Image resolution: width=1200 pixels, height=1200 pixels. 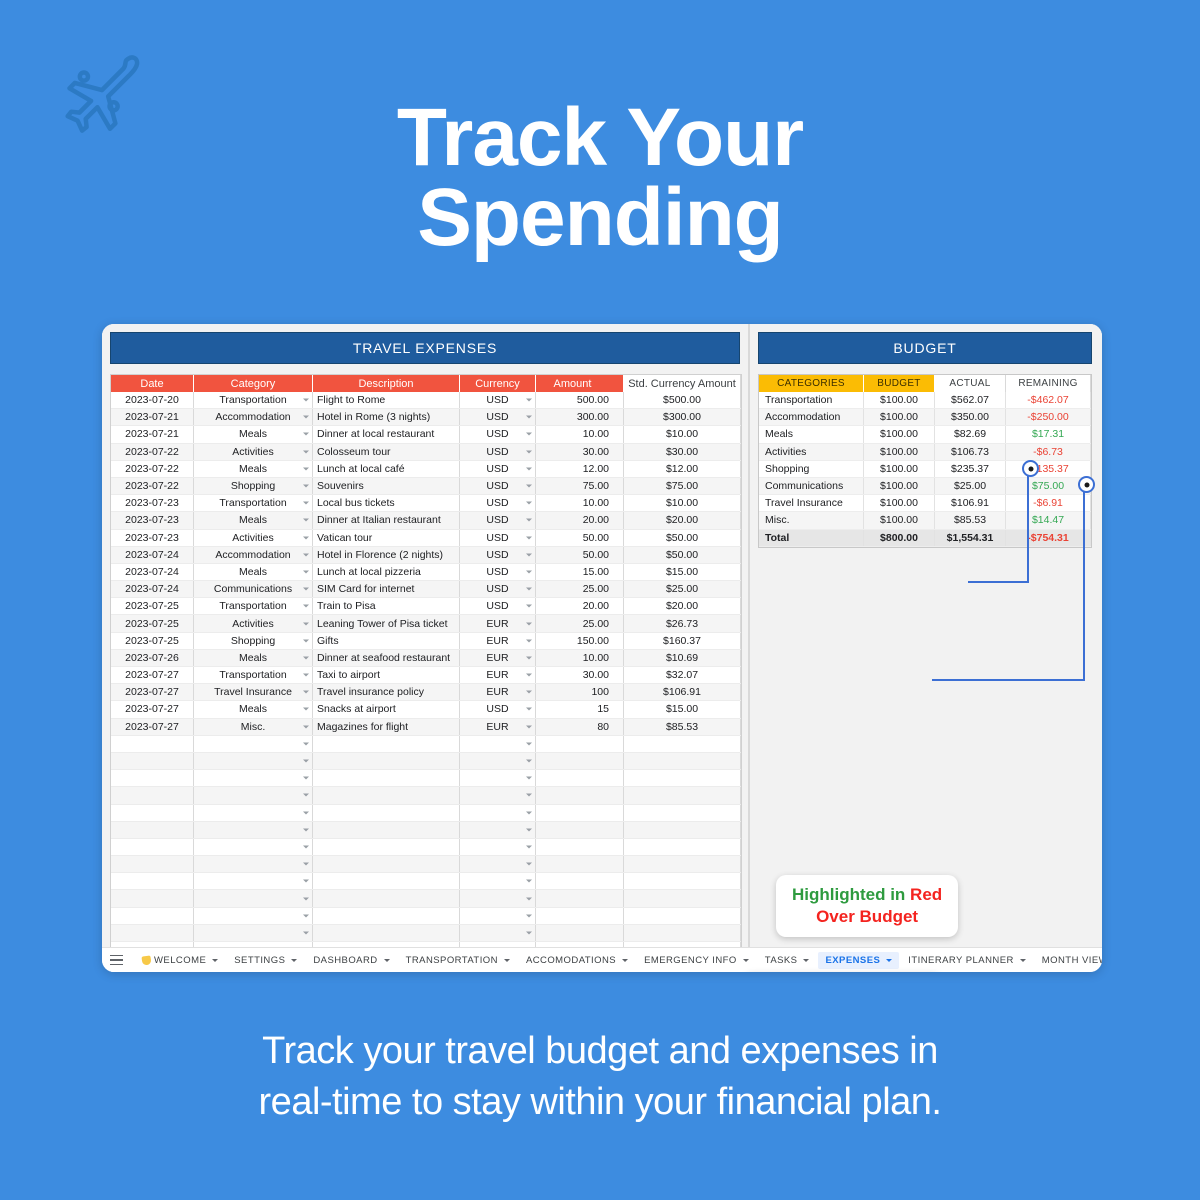 What do you see at coordinates (386, 503) in the screenshot?
I see `cell-description: Local bus tickets` at bounding box center [386, 503].